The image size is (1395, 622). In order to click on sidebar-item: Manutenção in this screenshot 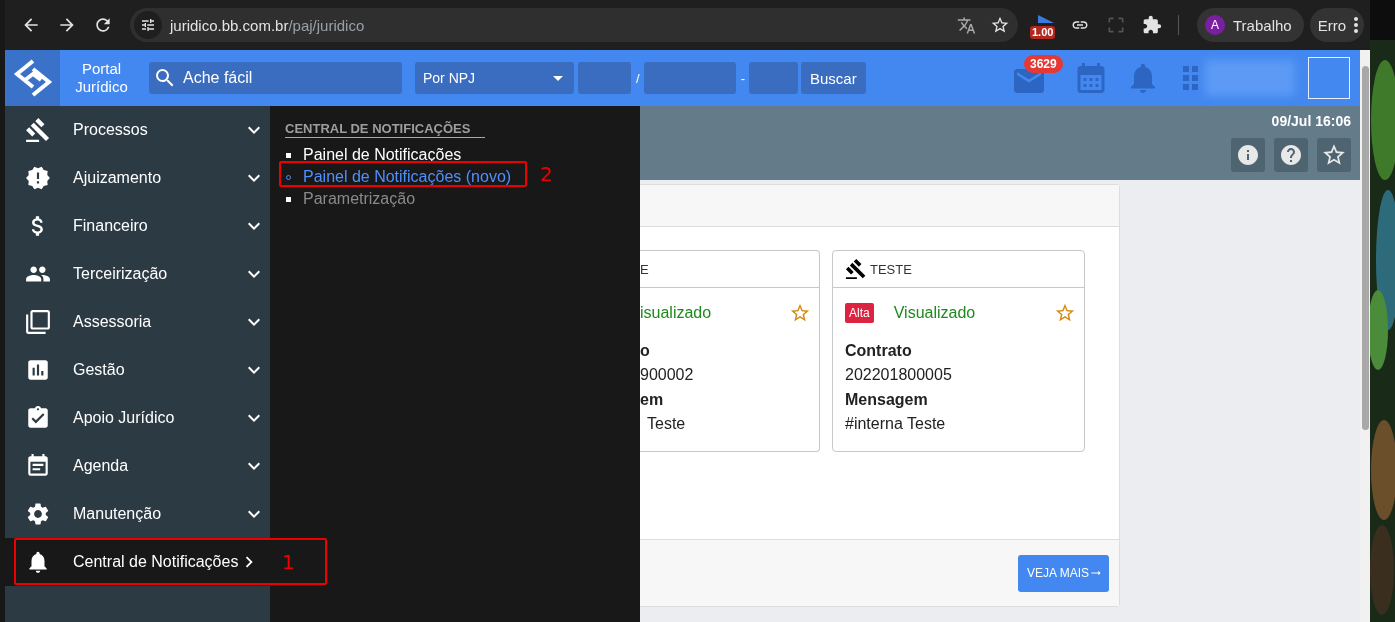, I will do `click(137, 514)`.